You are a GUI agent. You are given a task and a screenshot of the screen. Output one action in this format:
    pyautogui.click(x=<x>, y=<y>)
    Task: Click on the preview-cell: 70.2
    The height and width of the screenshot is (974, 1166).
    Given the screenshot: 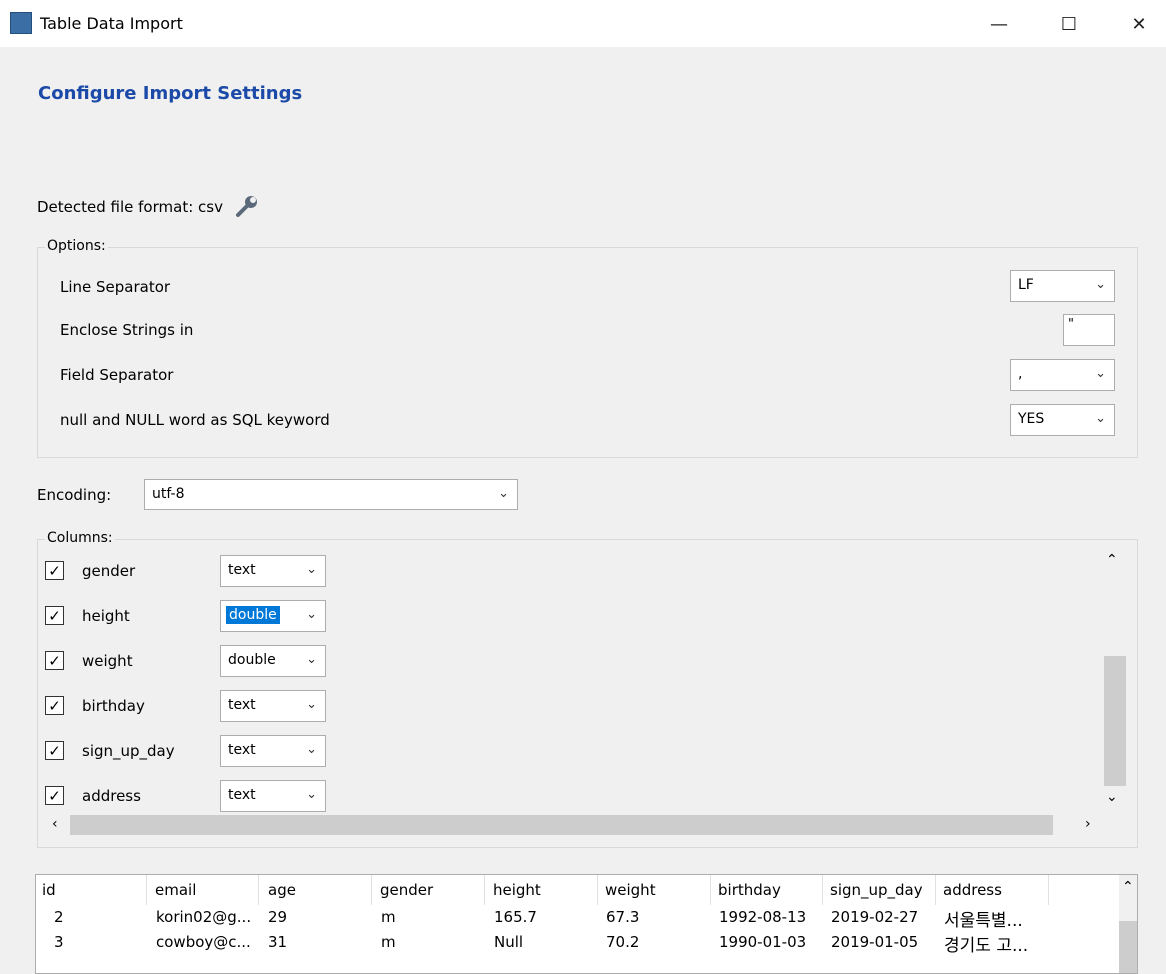 What is the action you would take?
    pyautogui.click(x=623, y=942)
    